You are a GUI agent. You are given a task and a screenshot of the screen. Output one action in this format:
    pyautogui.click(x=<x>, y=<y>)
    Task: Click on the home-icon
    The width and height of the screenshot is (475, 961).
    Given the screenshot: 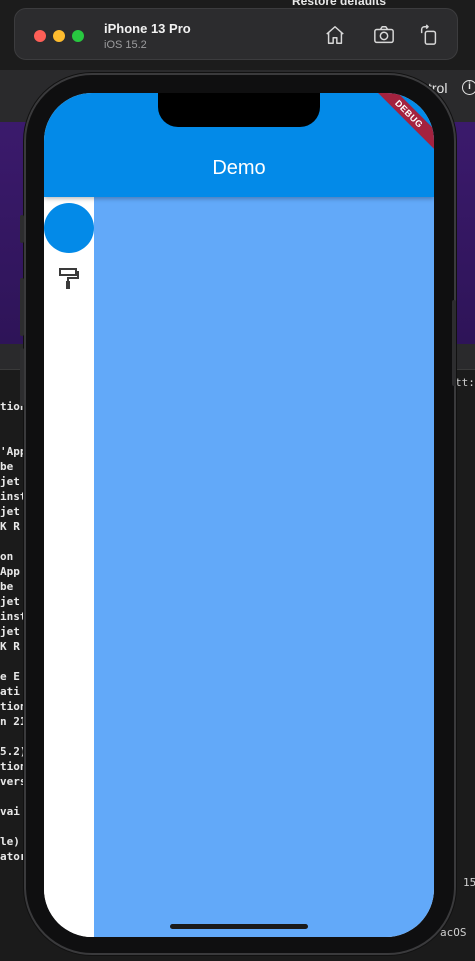 What is the action you would take?
    pyautogui.click(x=335, y=35)
    